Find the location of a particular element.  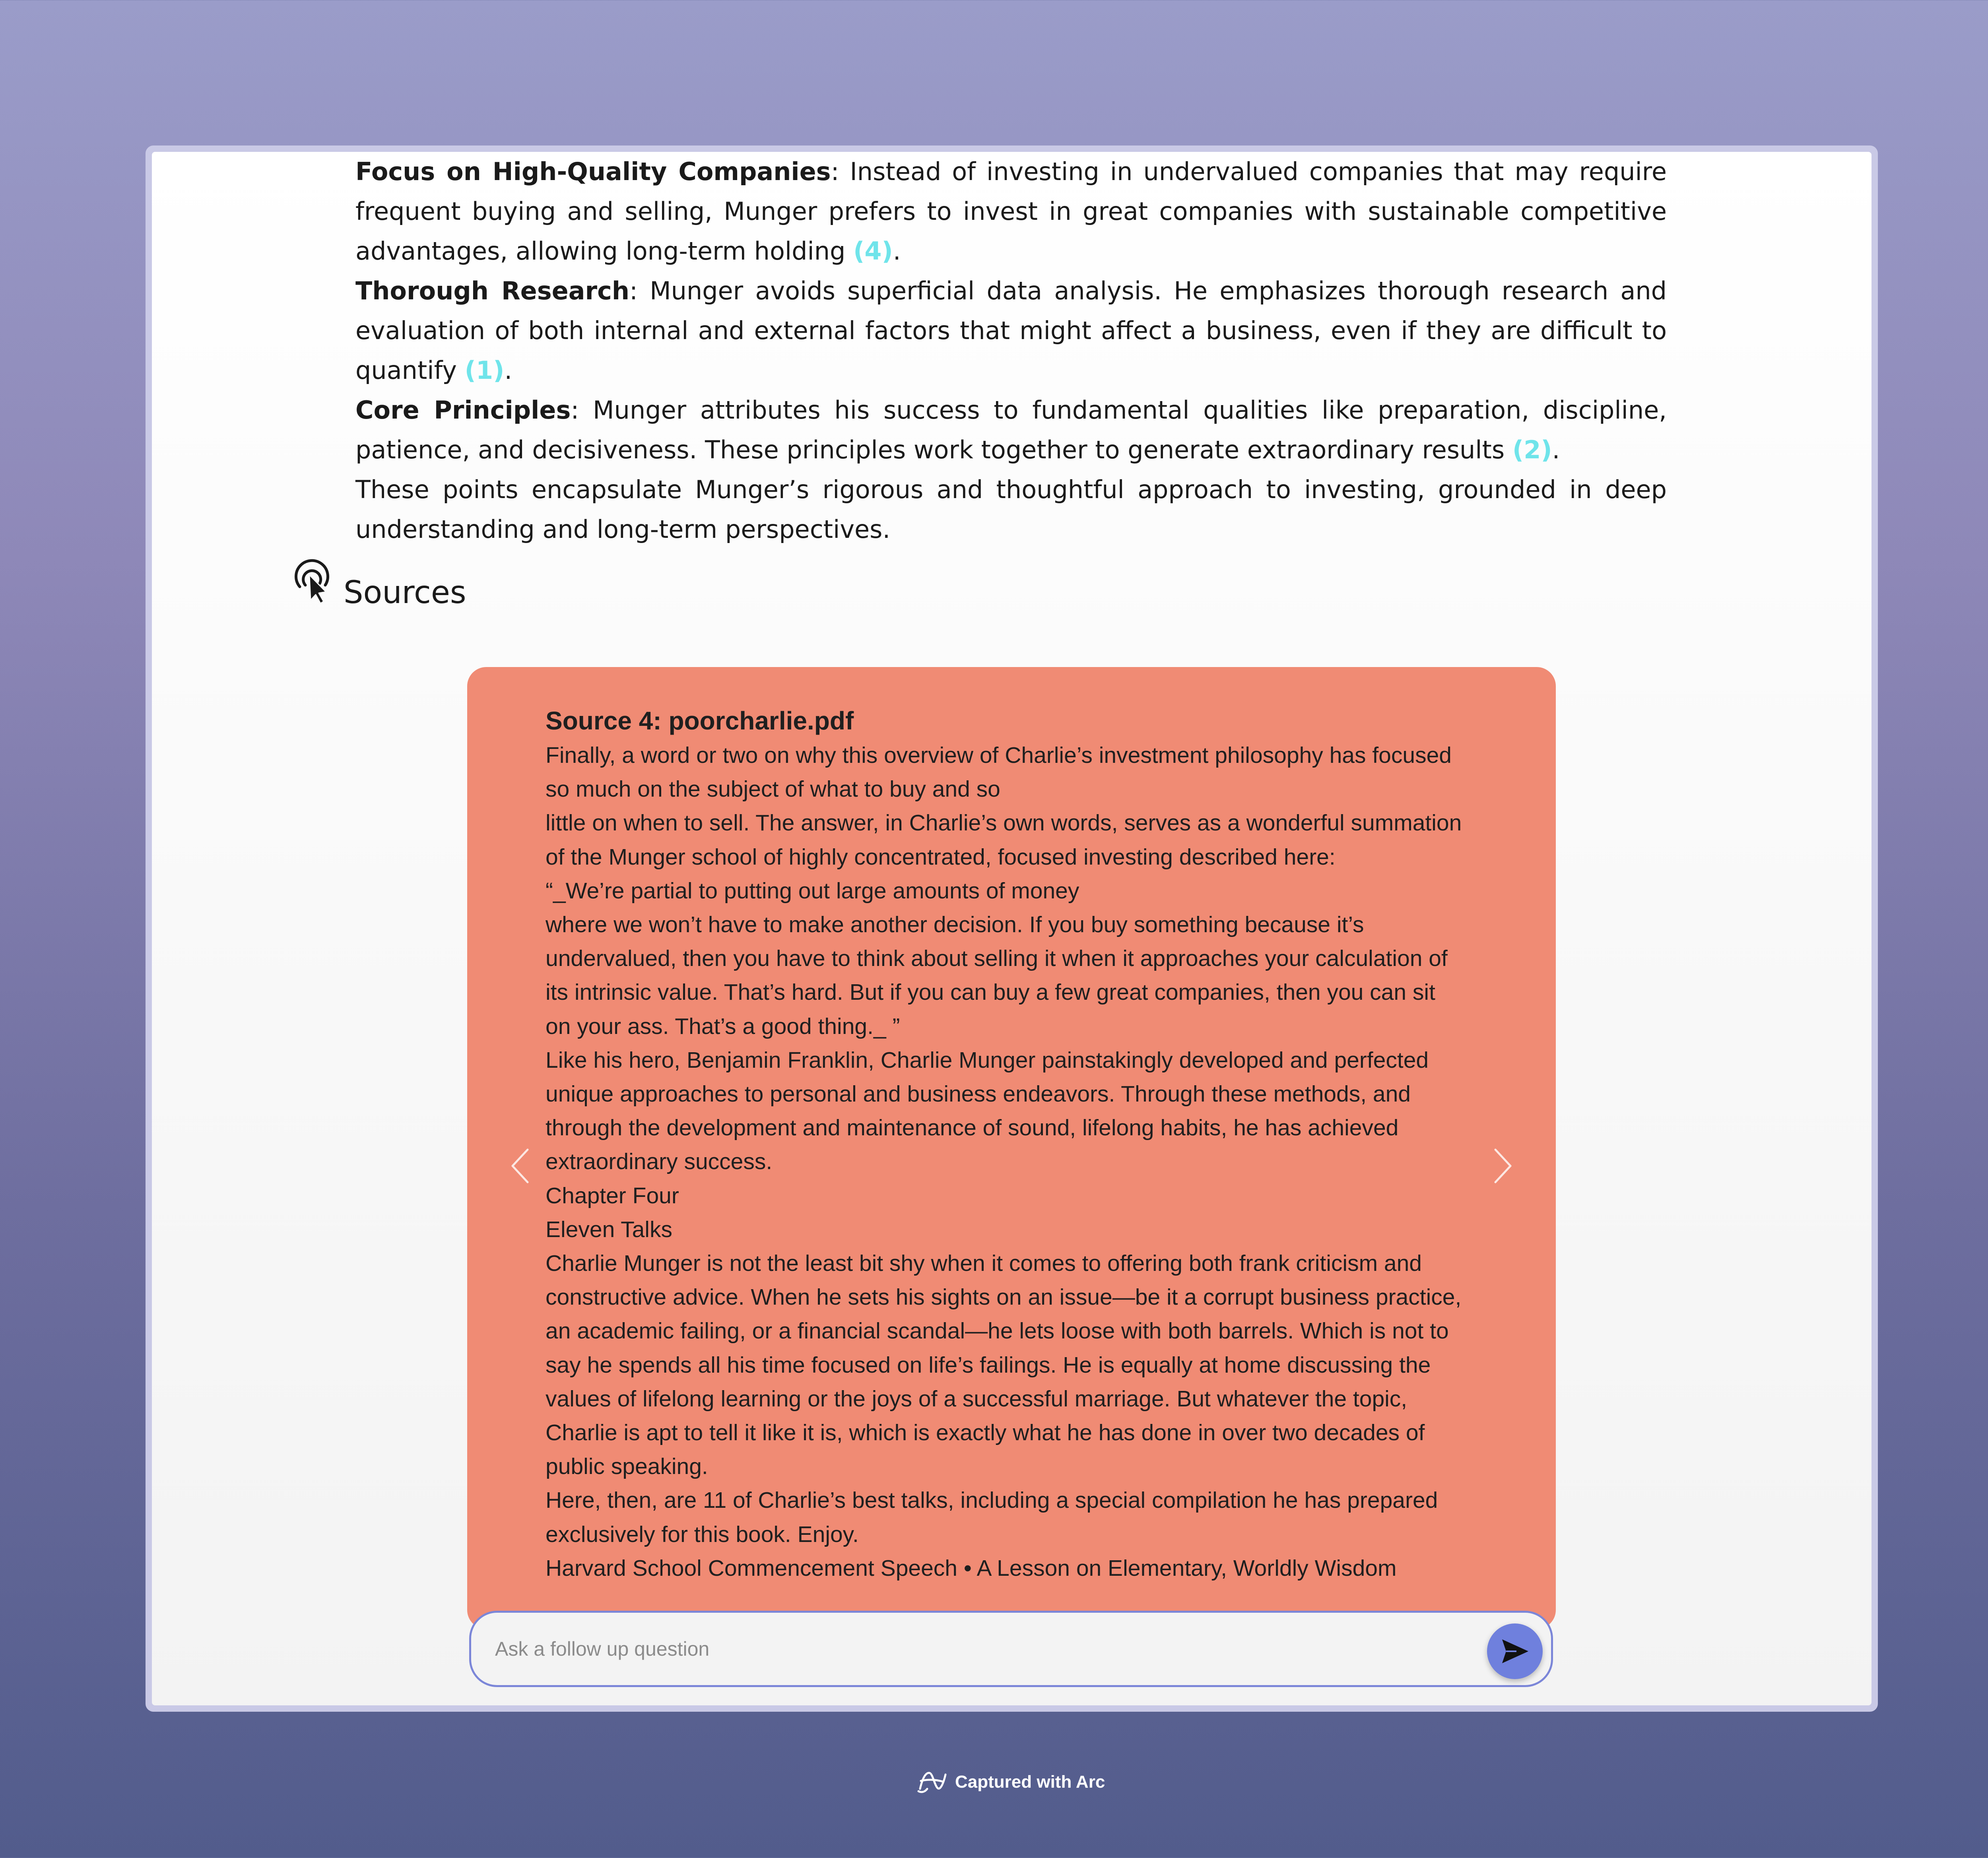

chevron-right-icon is located at coordinates (1502, 1166).